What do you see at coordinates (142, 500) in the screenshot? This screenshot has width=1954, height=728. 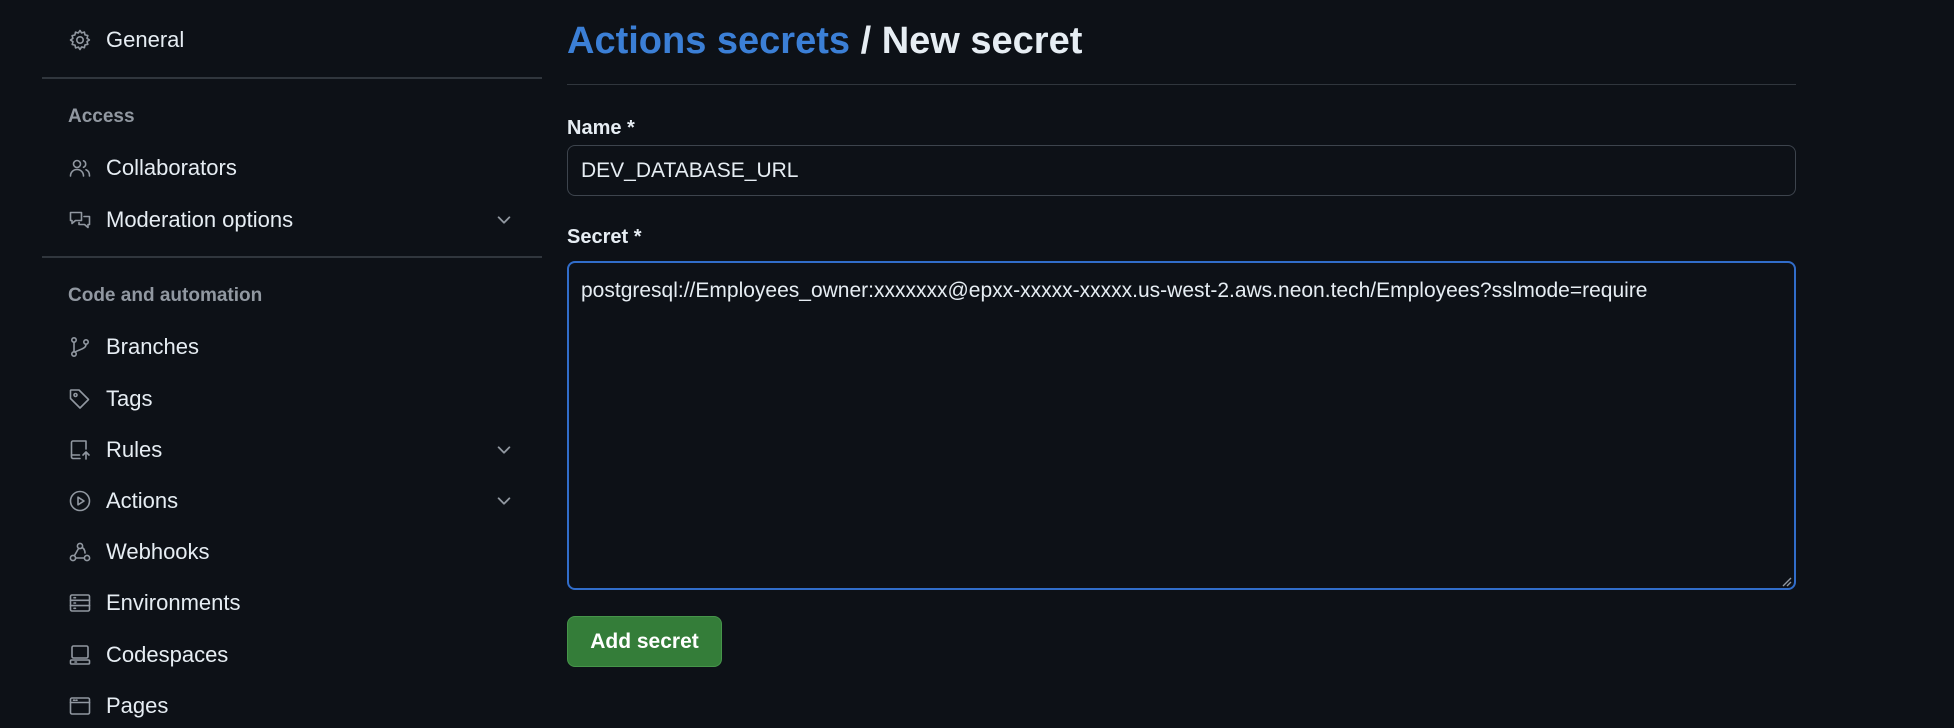 I see `sidebar-item-label: Actions` at bounding box center [142, 500].